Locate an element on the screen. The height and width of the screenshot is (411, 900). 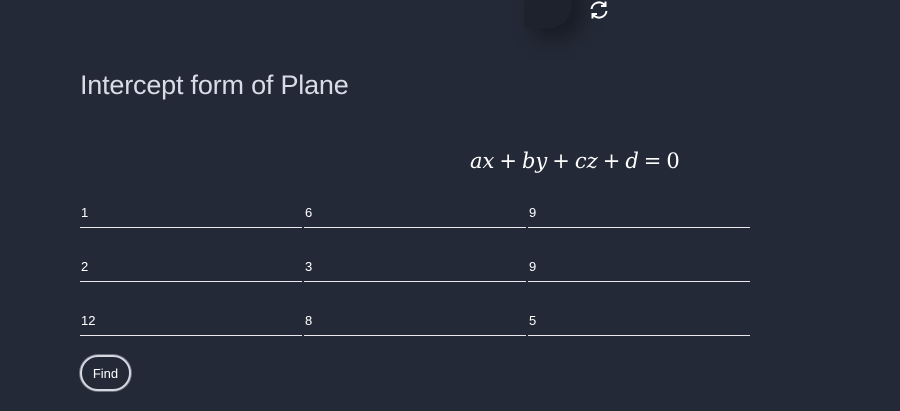
plane-equation: ax + by + cz + d = 0 is located at coordinates (575, 161).